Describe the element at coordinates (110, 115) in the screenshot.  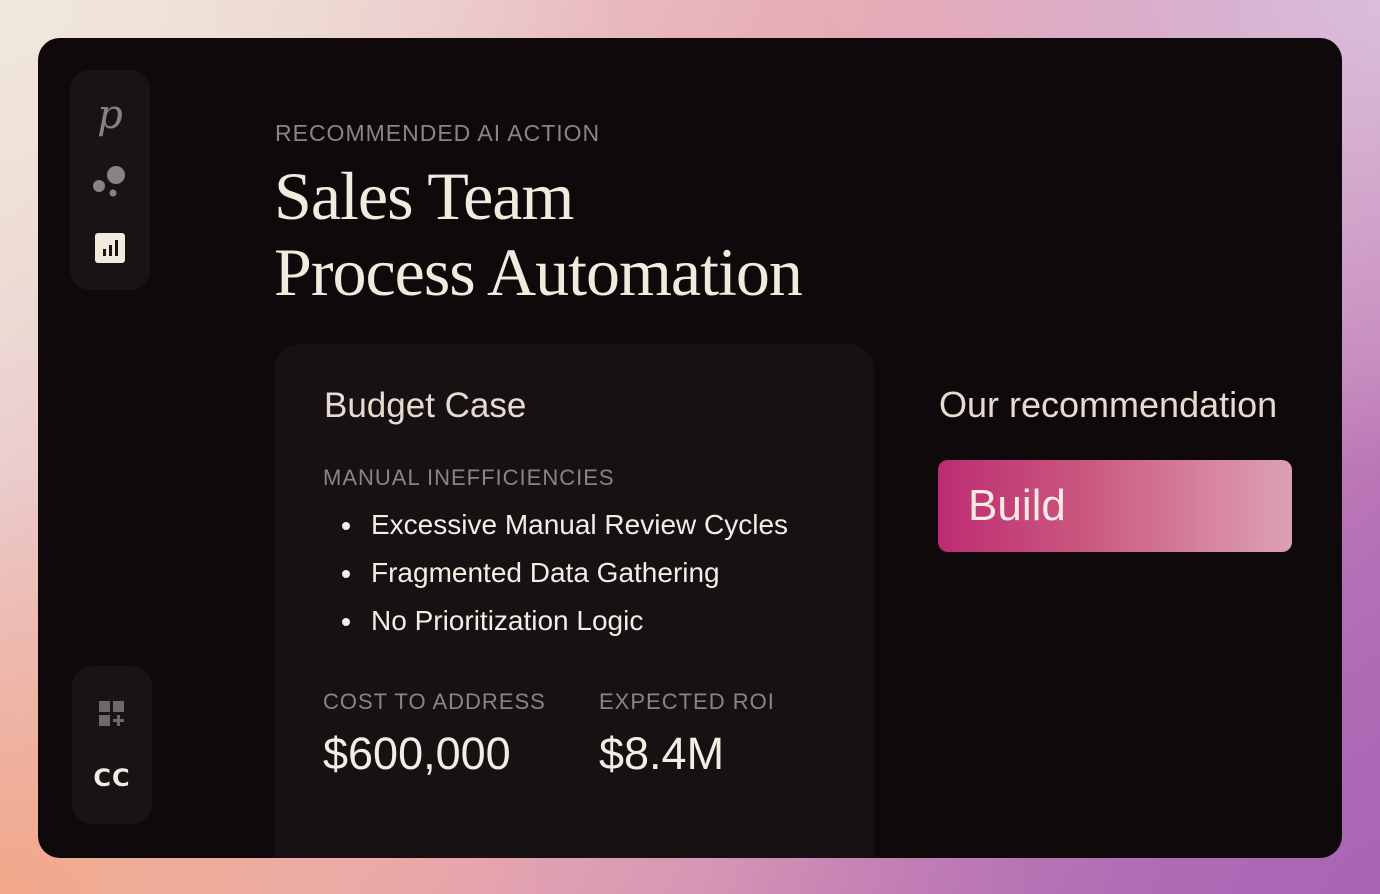
I see `app-logo: p` at that location.